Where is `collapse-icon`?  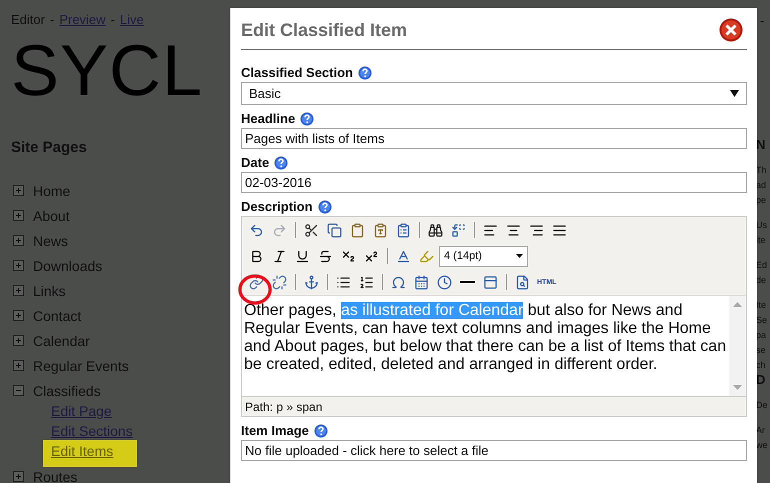
collapse-icon is located at coordinates (18, 390).